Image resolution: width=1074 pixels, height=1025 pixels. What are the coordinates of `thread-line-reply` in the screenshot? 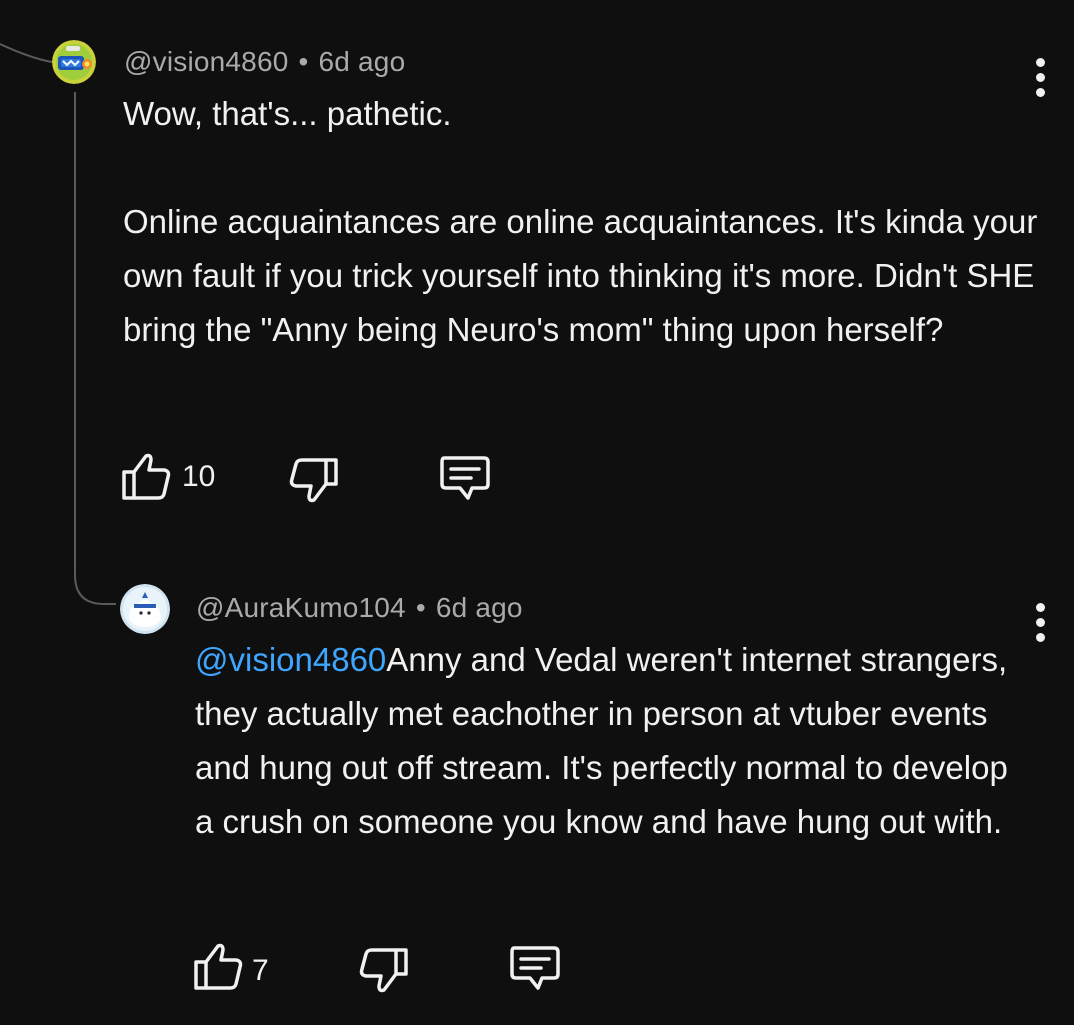 It's located at (95, 348).